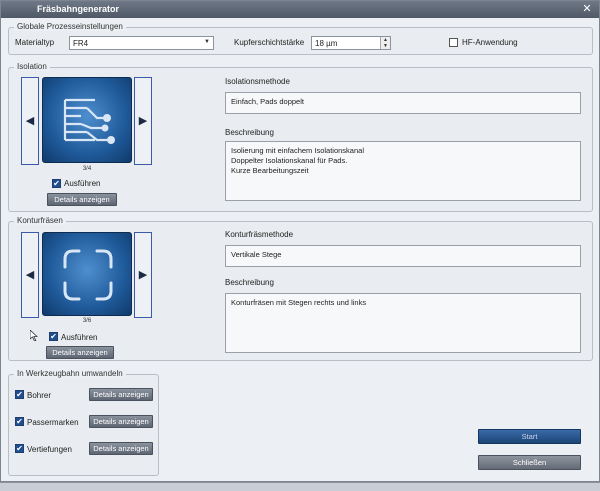  I want to click on description-line: Isolierung mit einfachem Isolationskanal, so click(297, 150).